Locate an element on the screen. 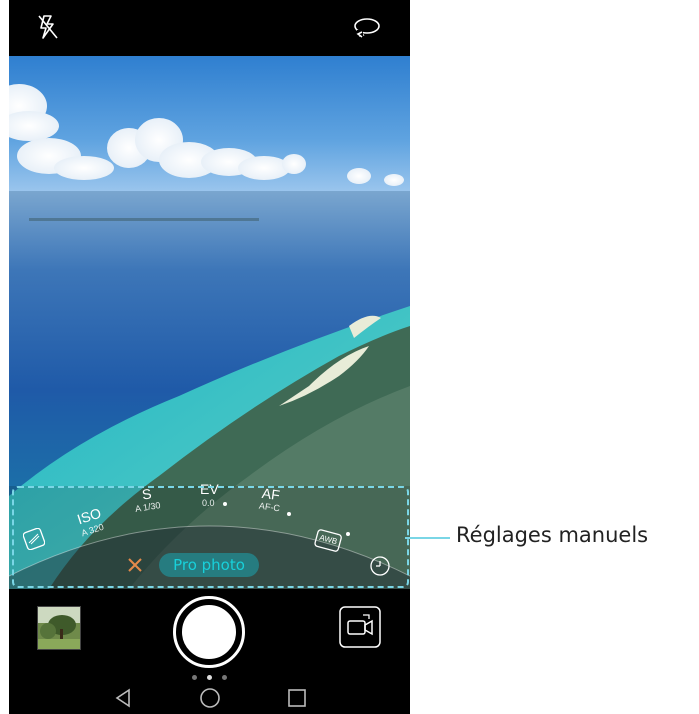 The width and height of the screenshot is (699, 714). top-bar is located at coordinates (209, 28).